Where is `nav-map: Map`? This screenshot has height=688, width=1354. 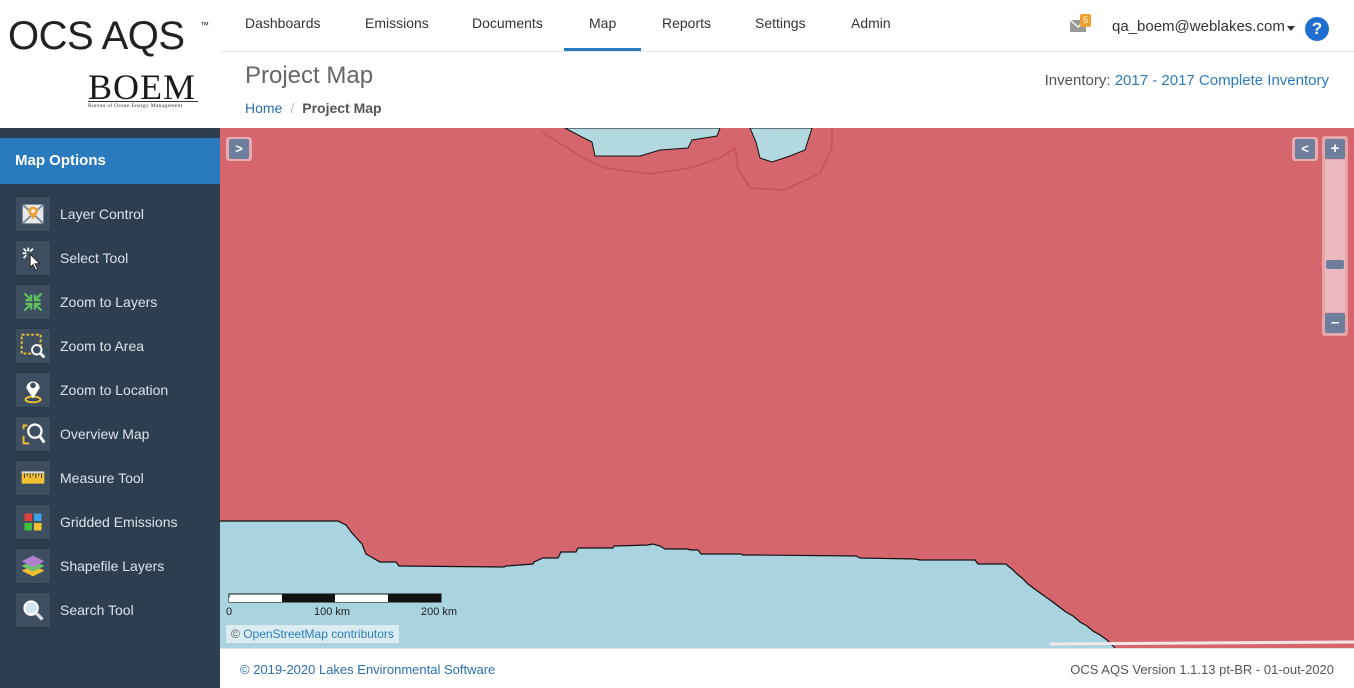
nav-map: Map is located at coordinates (603, 25).